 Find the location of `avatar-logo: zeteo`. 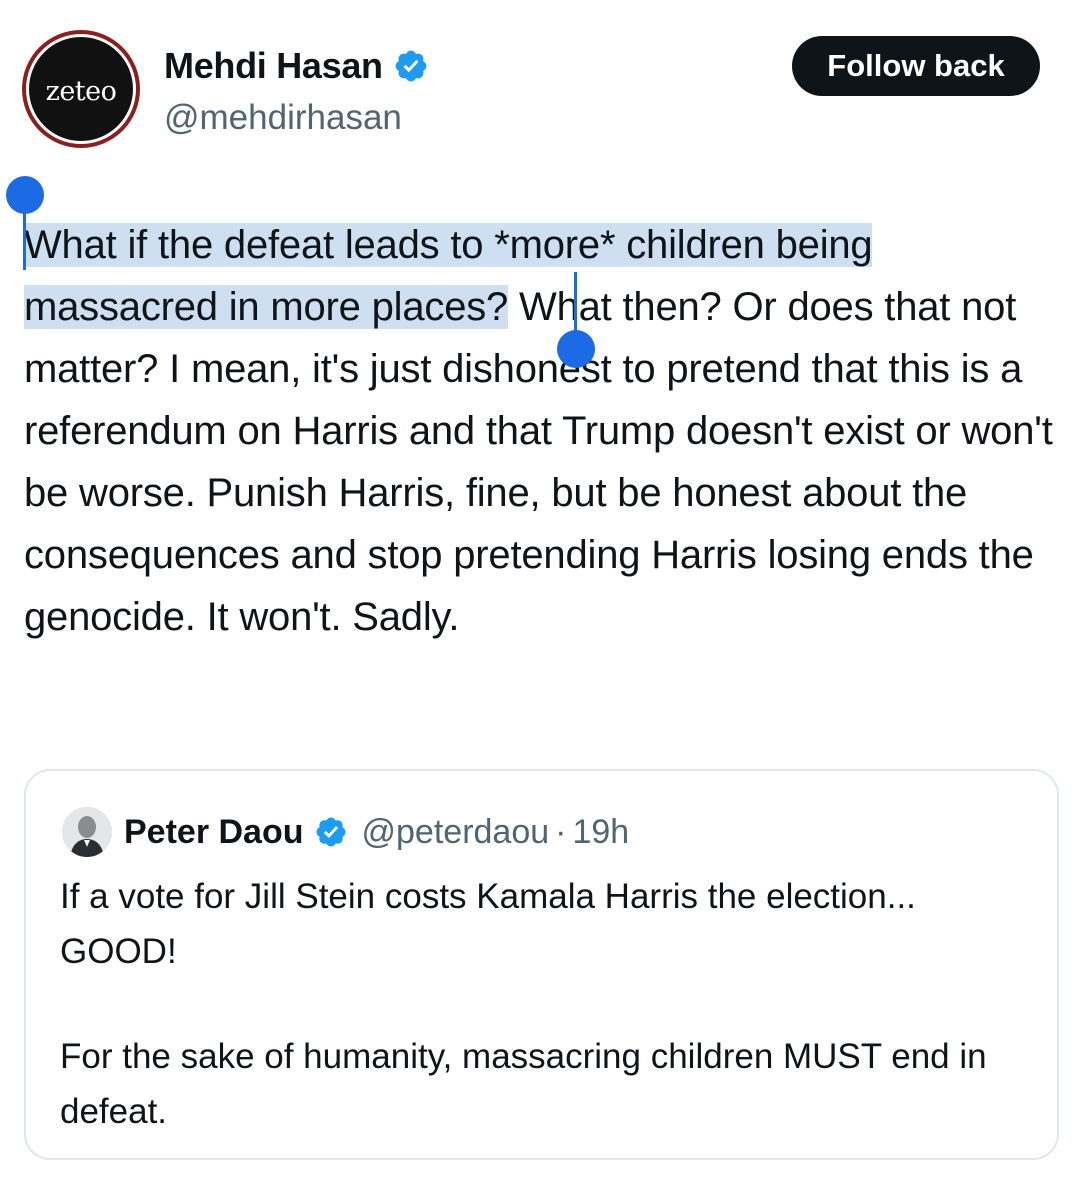

avatar-logo: zeteo is located at coordinates (81, 89).